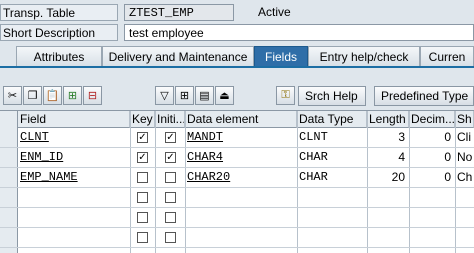  Describe the element at coordinates (332, 96) in the screenshot. I see `srch-help-button: Srch Help` at that location.